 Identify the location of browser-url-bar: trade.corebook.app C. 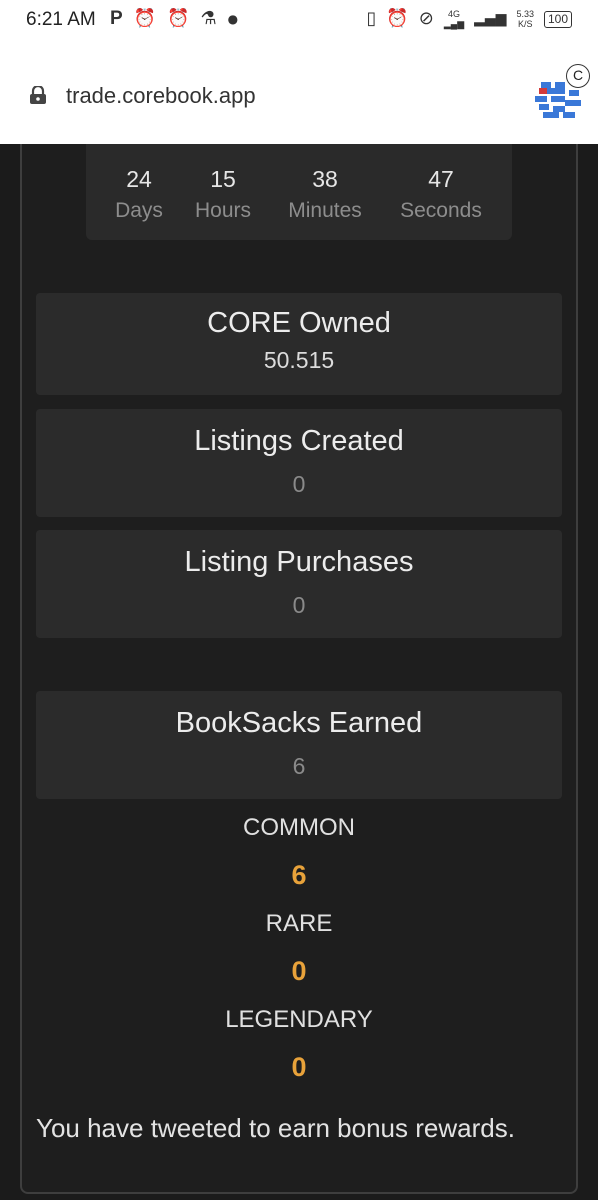
(299, 92).